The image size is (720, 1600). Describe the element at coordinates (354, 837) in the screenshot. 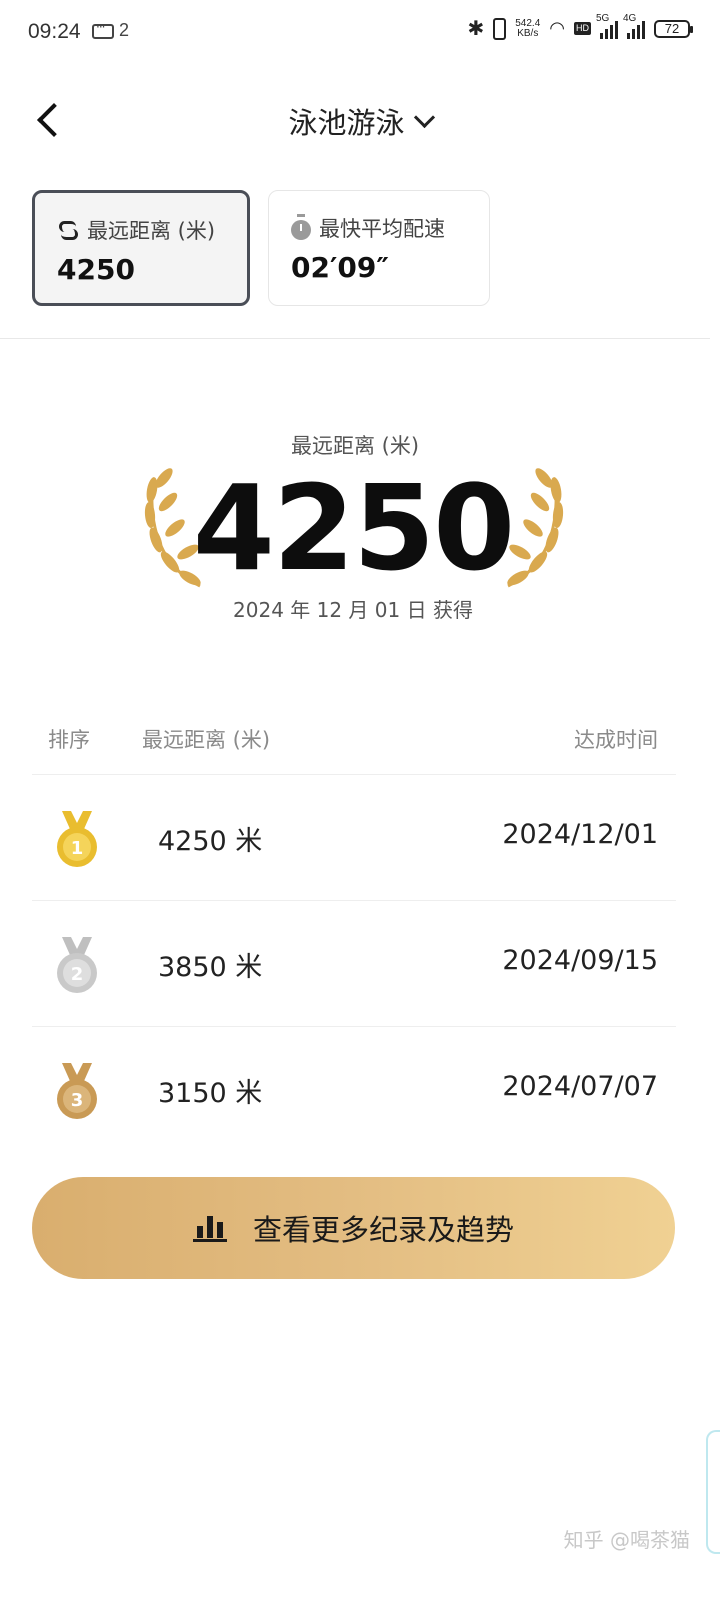

I see `table-row: 1 4250 米 2024/12/01` at that location.